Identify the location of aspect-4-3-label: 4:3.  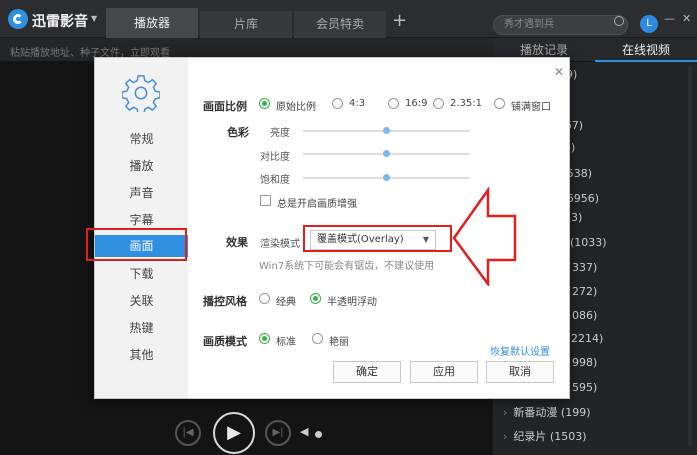
(357, 103).